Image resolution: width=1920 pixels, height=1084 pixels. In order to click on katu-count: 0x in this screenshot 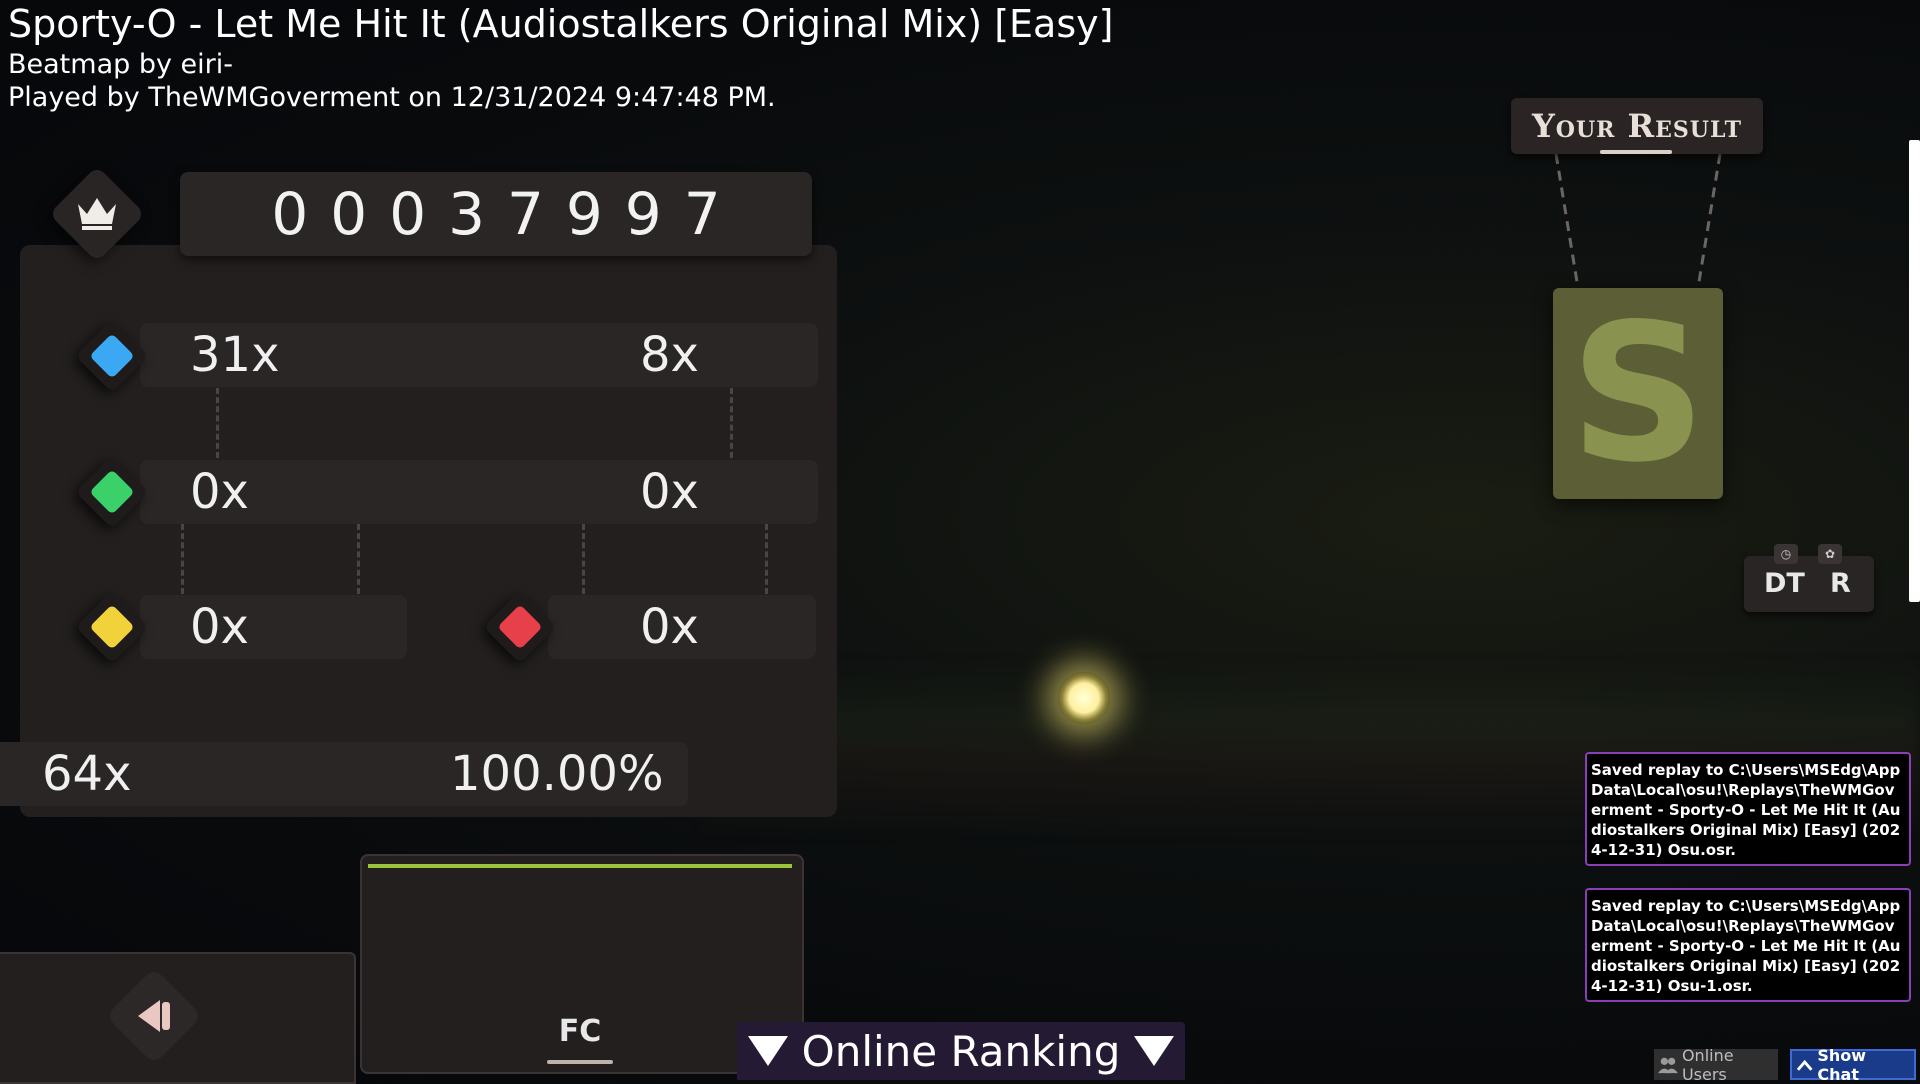, I will do `click(669, 492)`.